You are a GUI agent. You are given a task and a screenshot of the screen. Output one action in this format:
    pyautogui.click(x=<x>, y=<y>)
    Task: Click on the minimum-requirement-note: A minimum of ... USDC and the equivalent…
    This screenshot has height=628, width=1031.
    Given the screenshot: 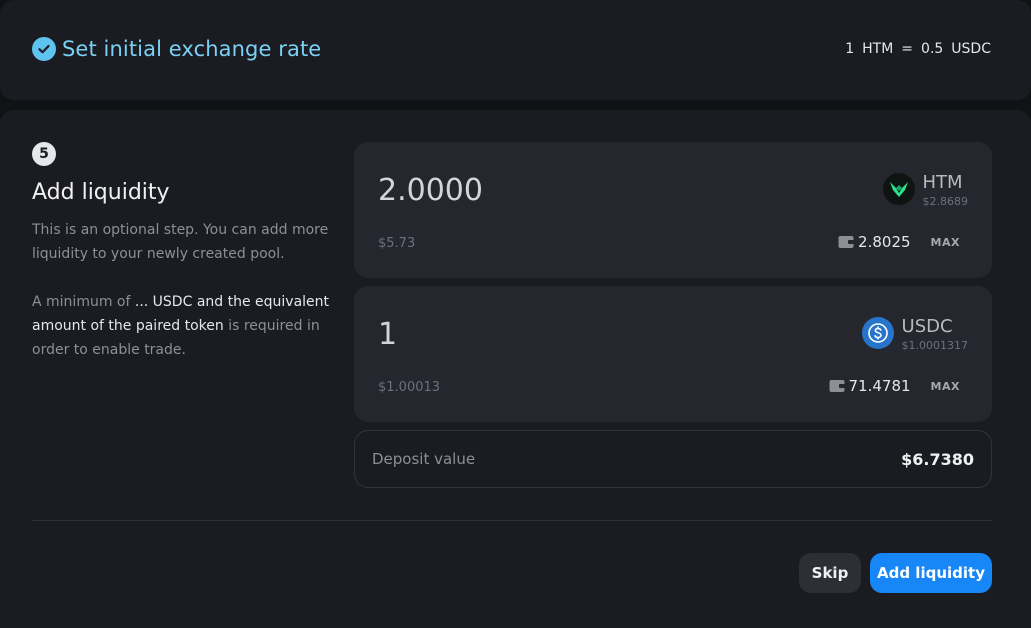 What is the action you would take?
    pyautogui.click(x=184, y=326)
    